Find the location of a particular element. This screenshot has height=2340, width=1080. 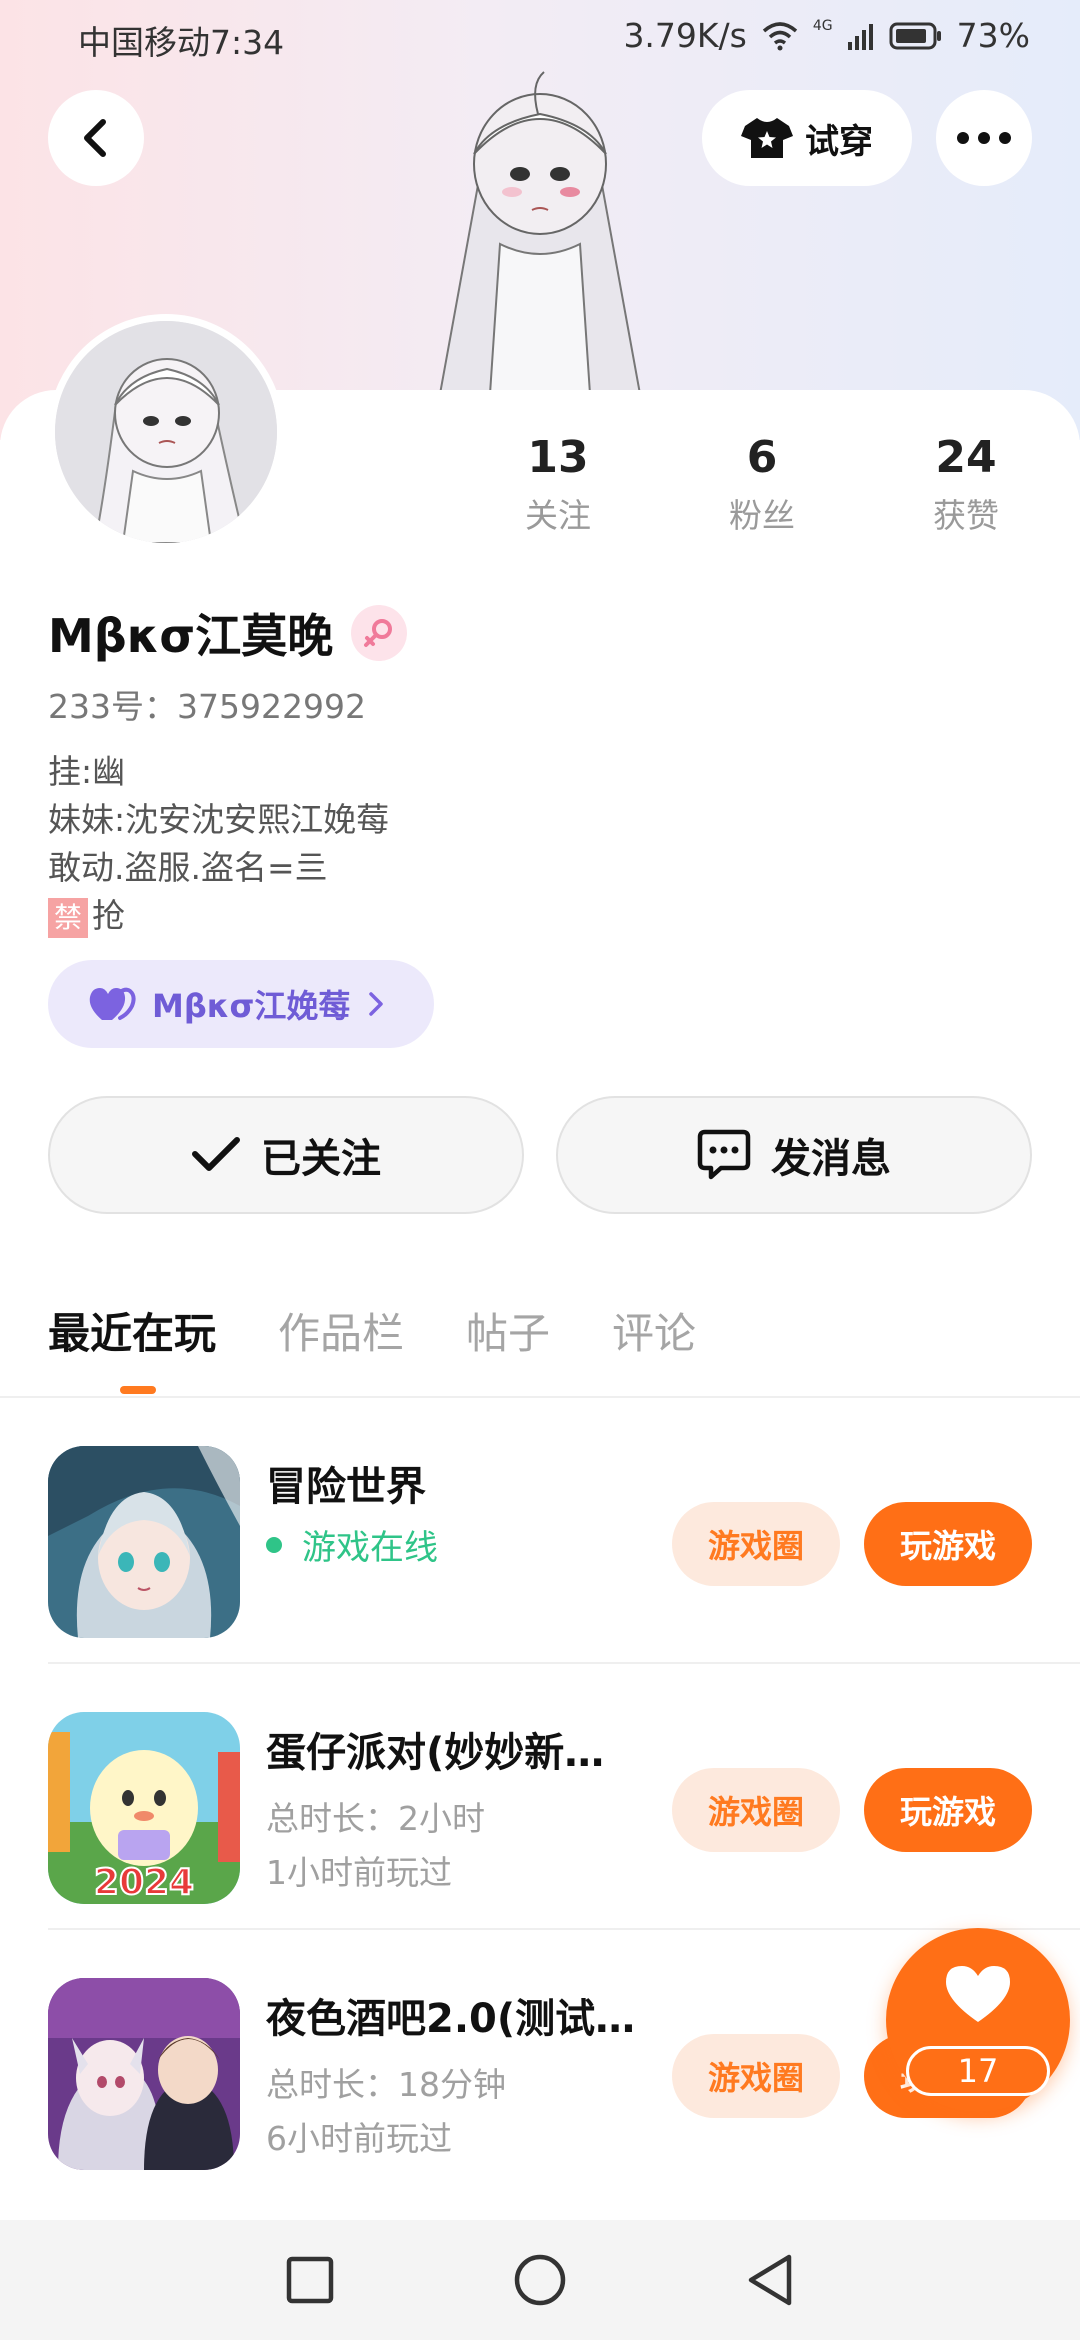

last-played: 6小时前玩过 is located at coordinates (359, 2138).